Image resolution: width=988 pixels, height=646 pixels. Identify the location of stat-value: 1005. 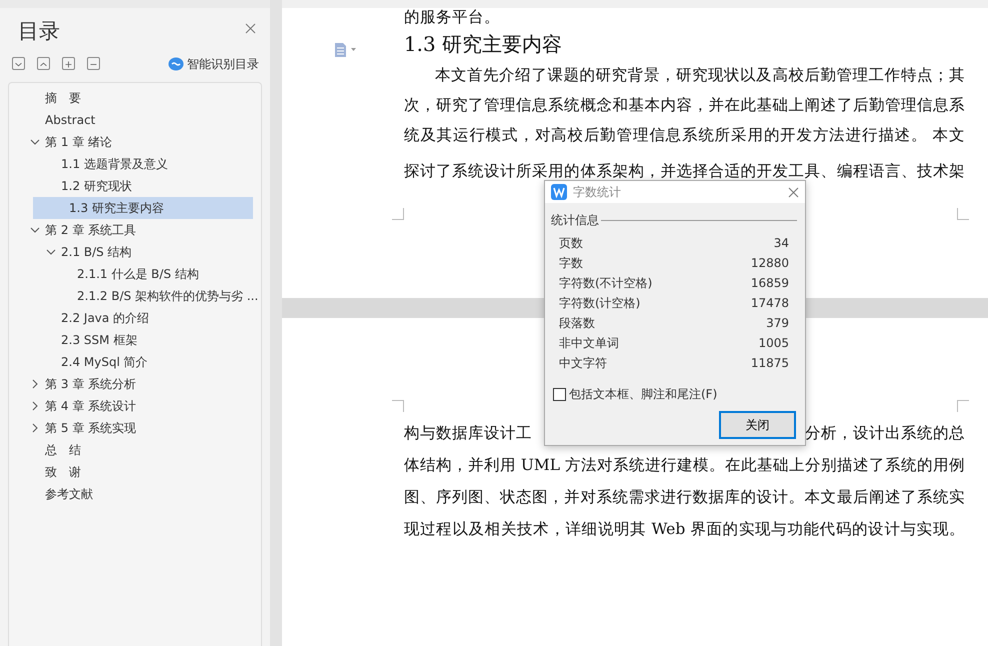
(773, 343).